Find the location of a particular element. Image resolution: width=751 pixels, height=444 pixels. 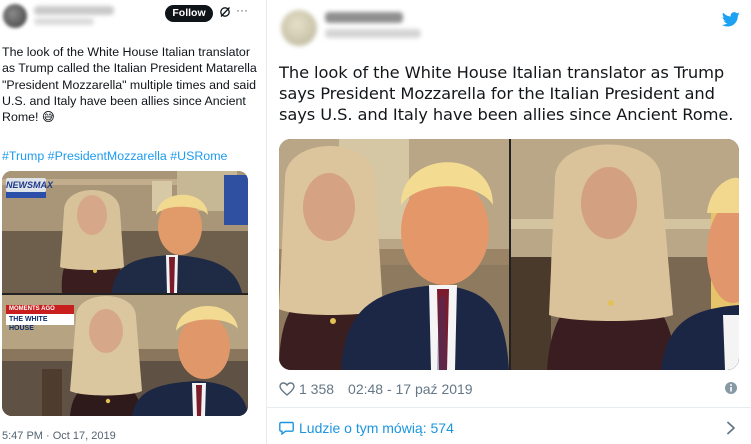

newsmax-logo-bar is located at coordinates (26, 195).